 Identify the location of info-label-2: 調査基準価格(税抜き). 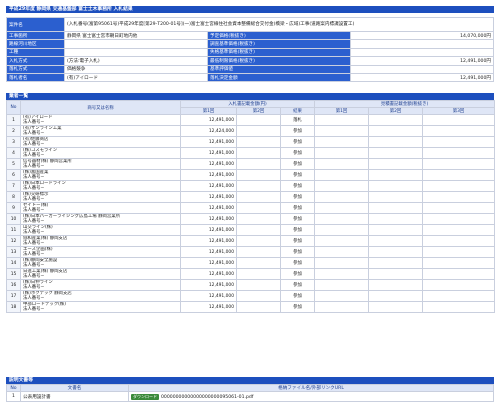
(279, 44).